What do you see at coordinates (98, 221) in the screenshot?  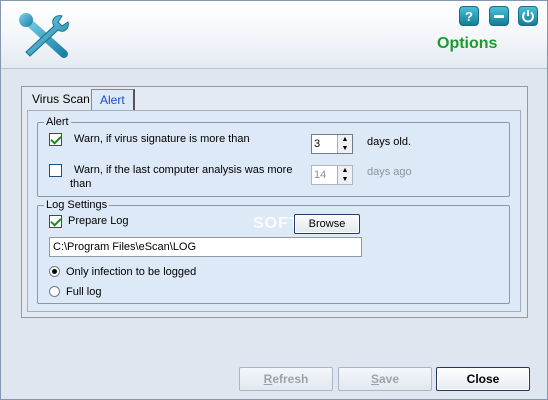 I see `prepare-log-label: Prepare Log` at bounding box center [98, 221].